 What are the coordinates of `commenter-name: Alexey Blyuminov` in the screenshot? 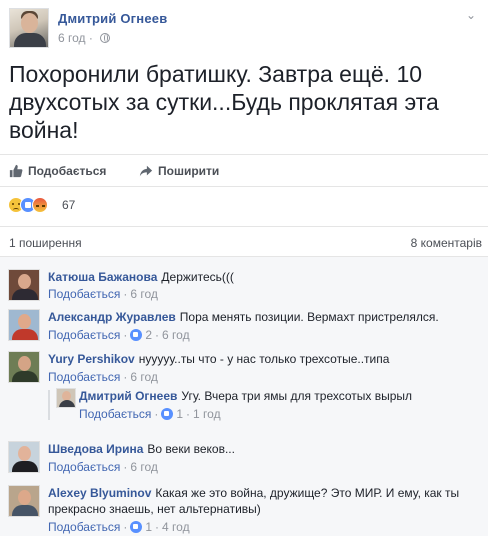 It's located at (99, 493).